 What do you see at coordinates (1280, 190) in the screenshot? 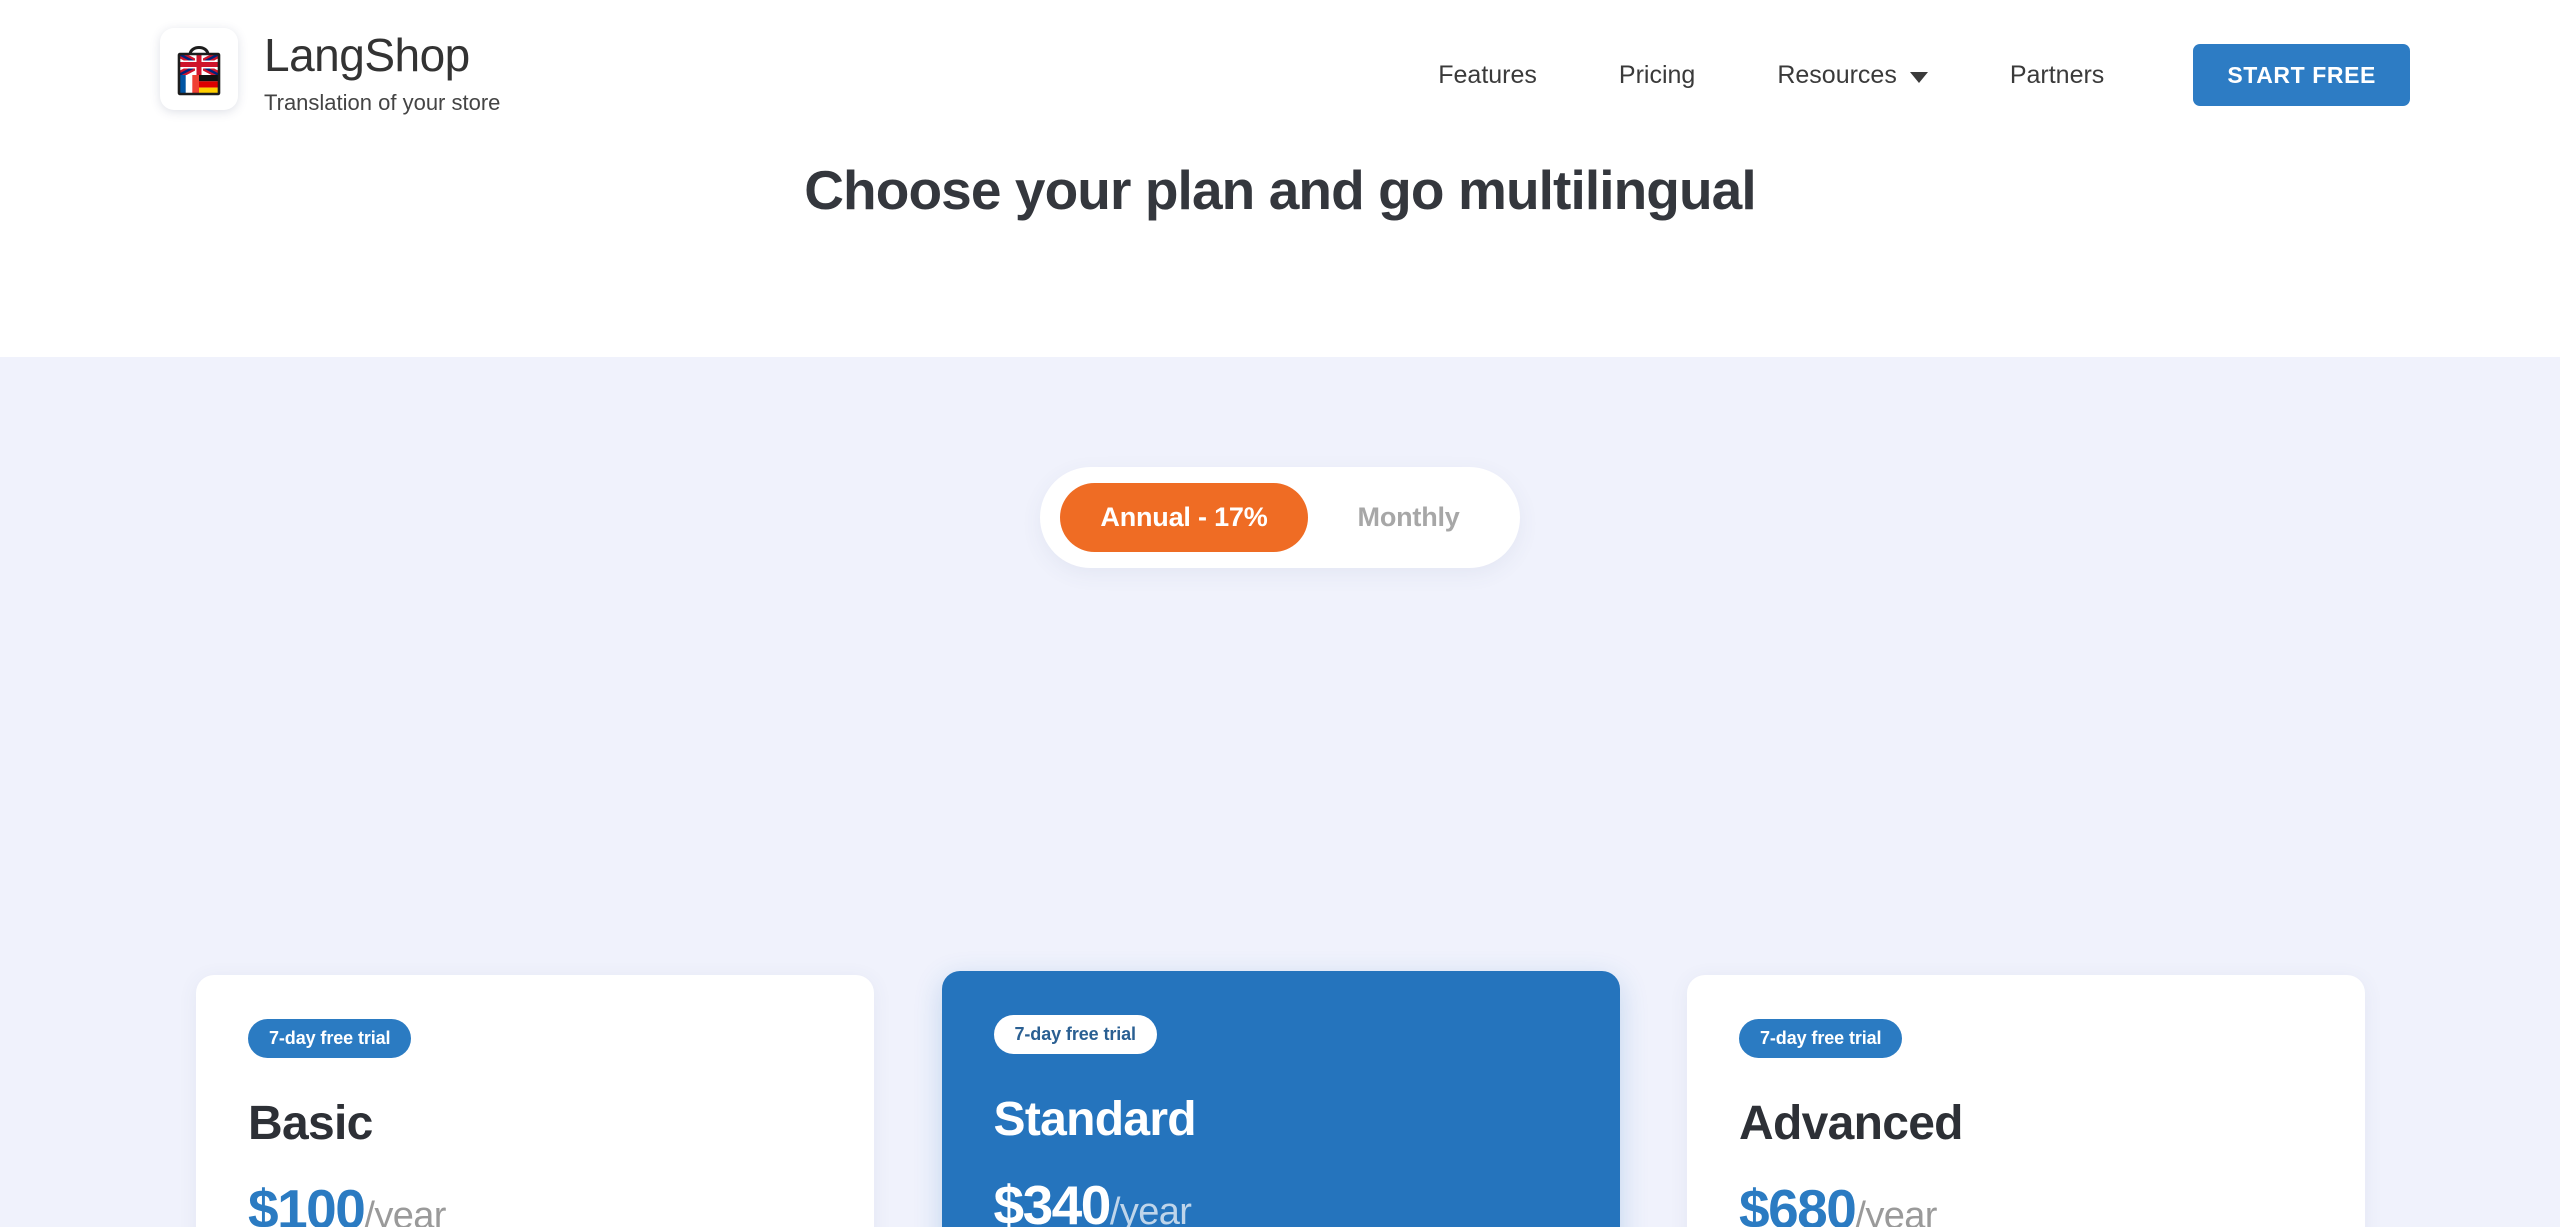
I see `page-title: Choose your plan and go multilingual` at bounding box center [1280, 190].